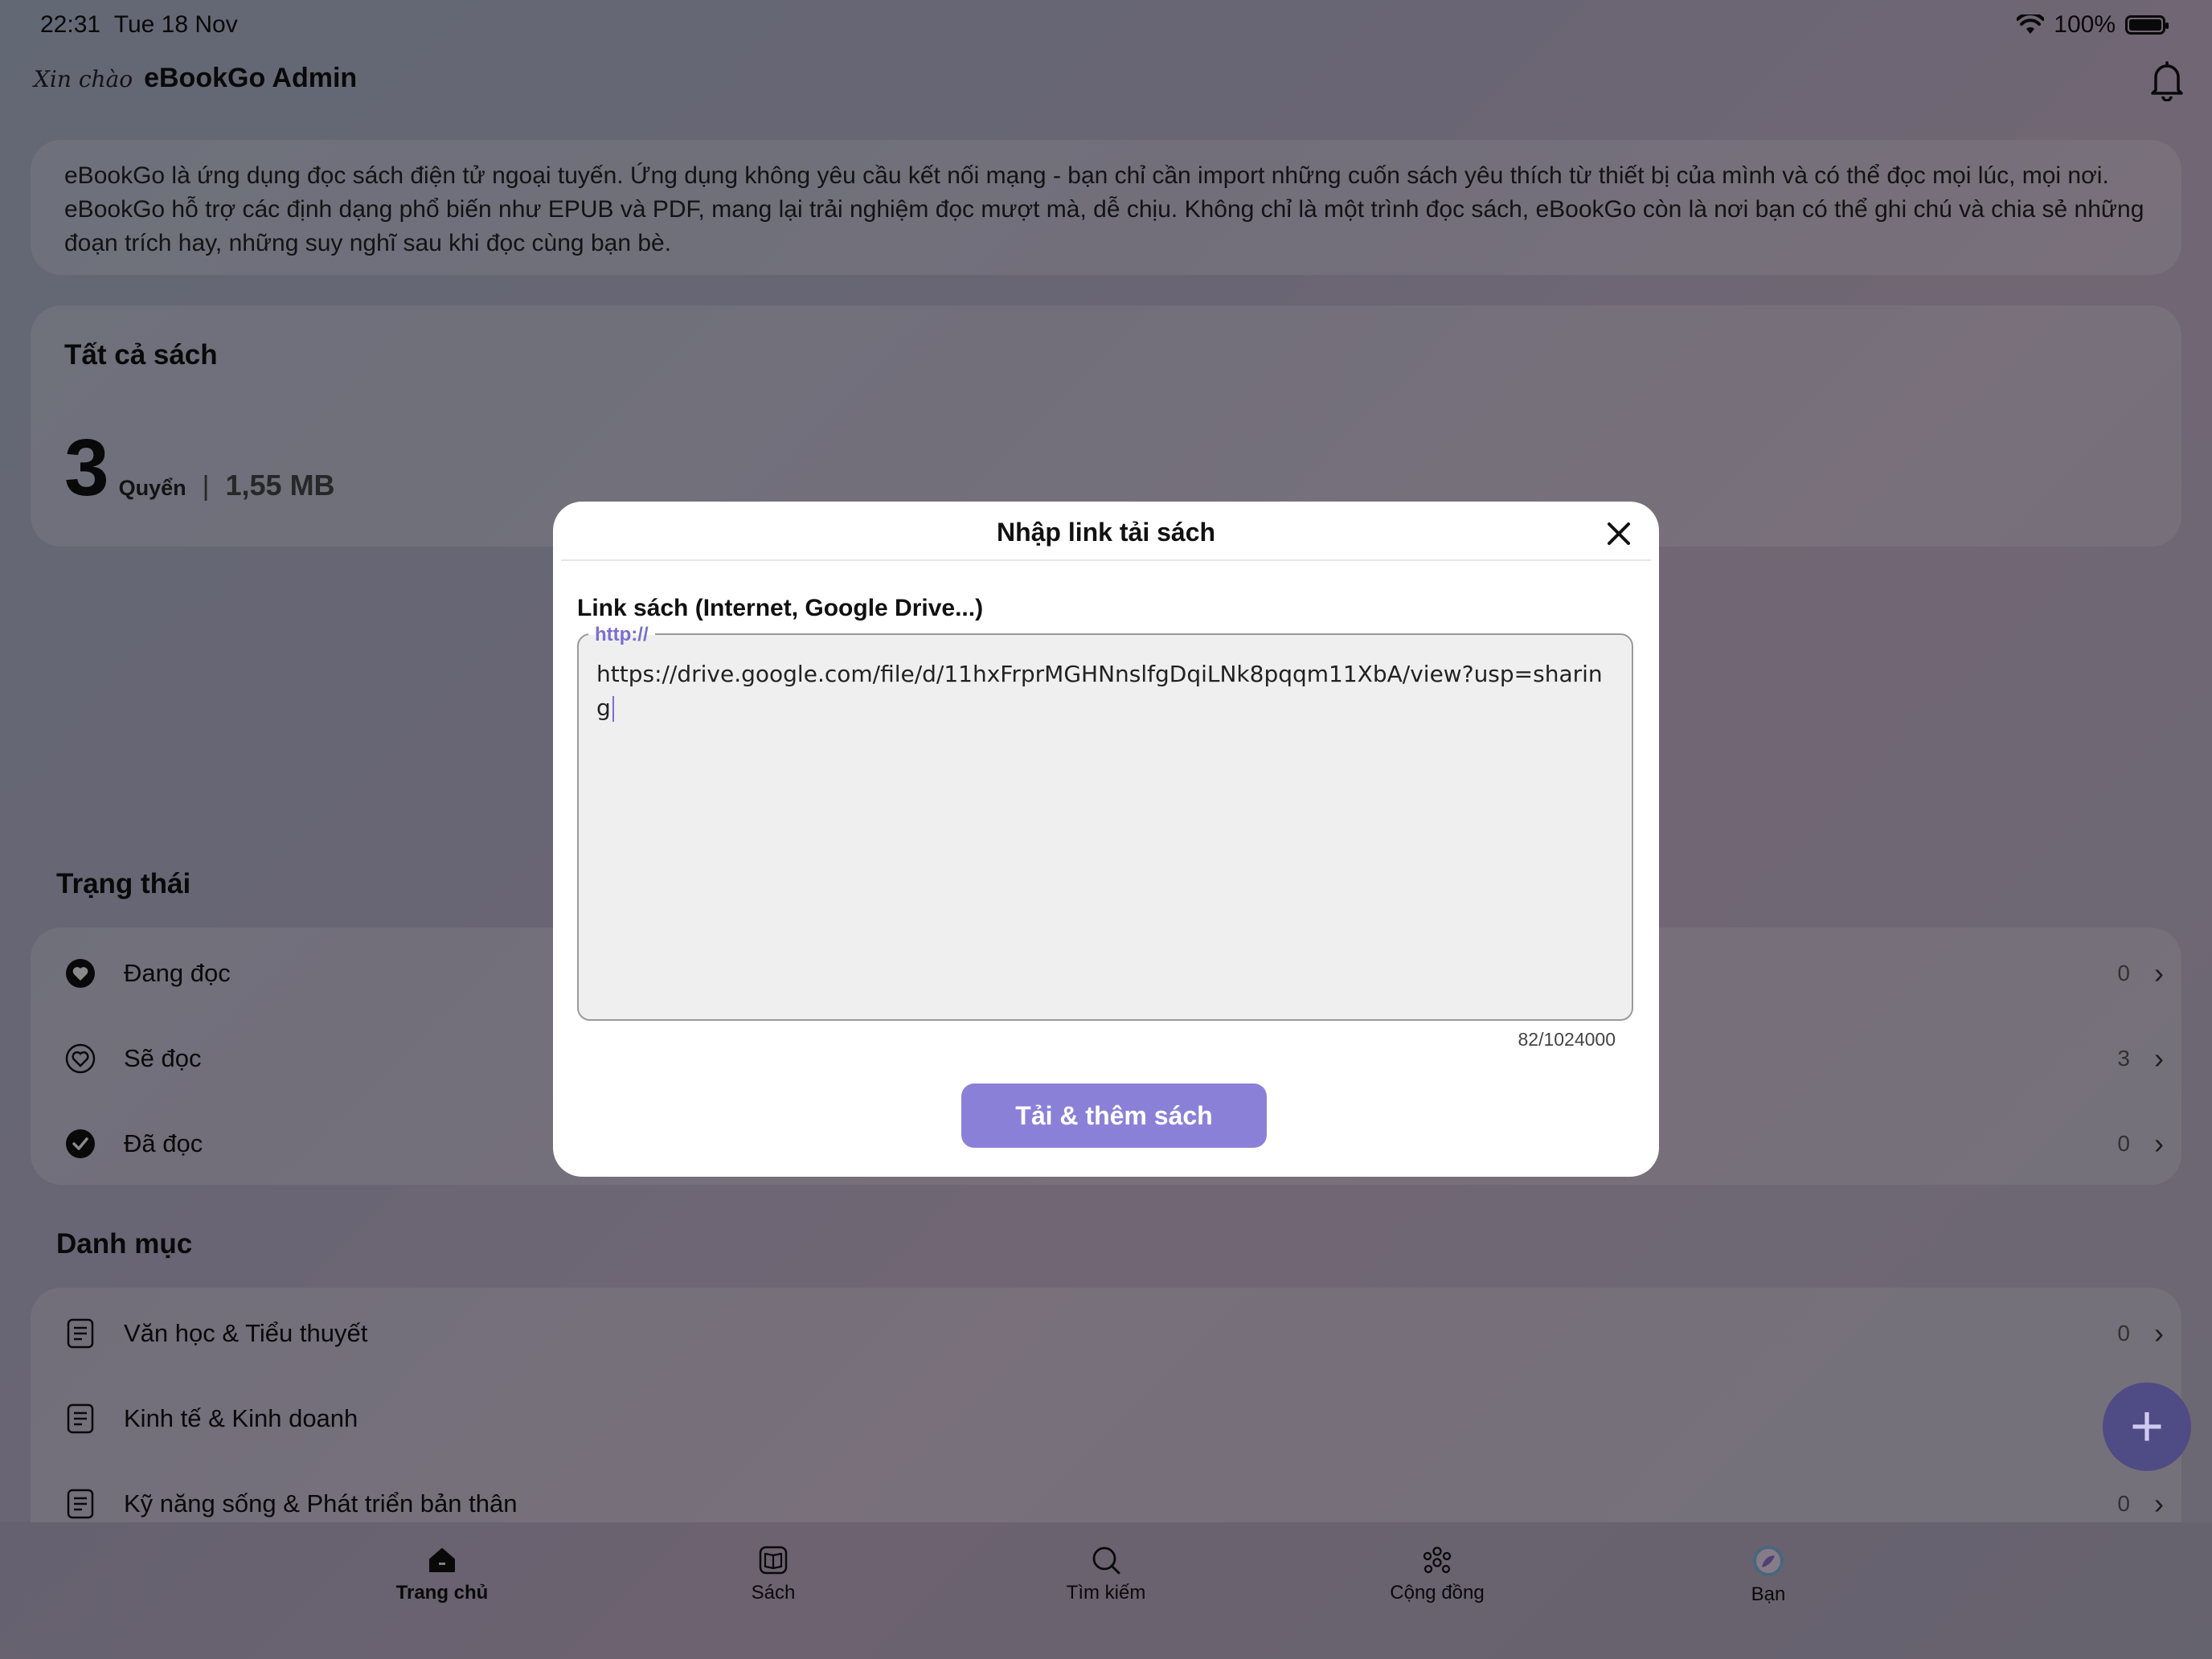  What do you see at coordinates (1106, 532) in the screenshot?
I see `dialog-title: Nhập link tải sách` at bounding box center [1106, 532].